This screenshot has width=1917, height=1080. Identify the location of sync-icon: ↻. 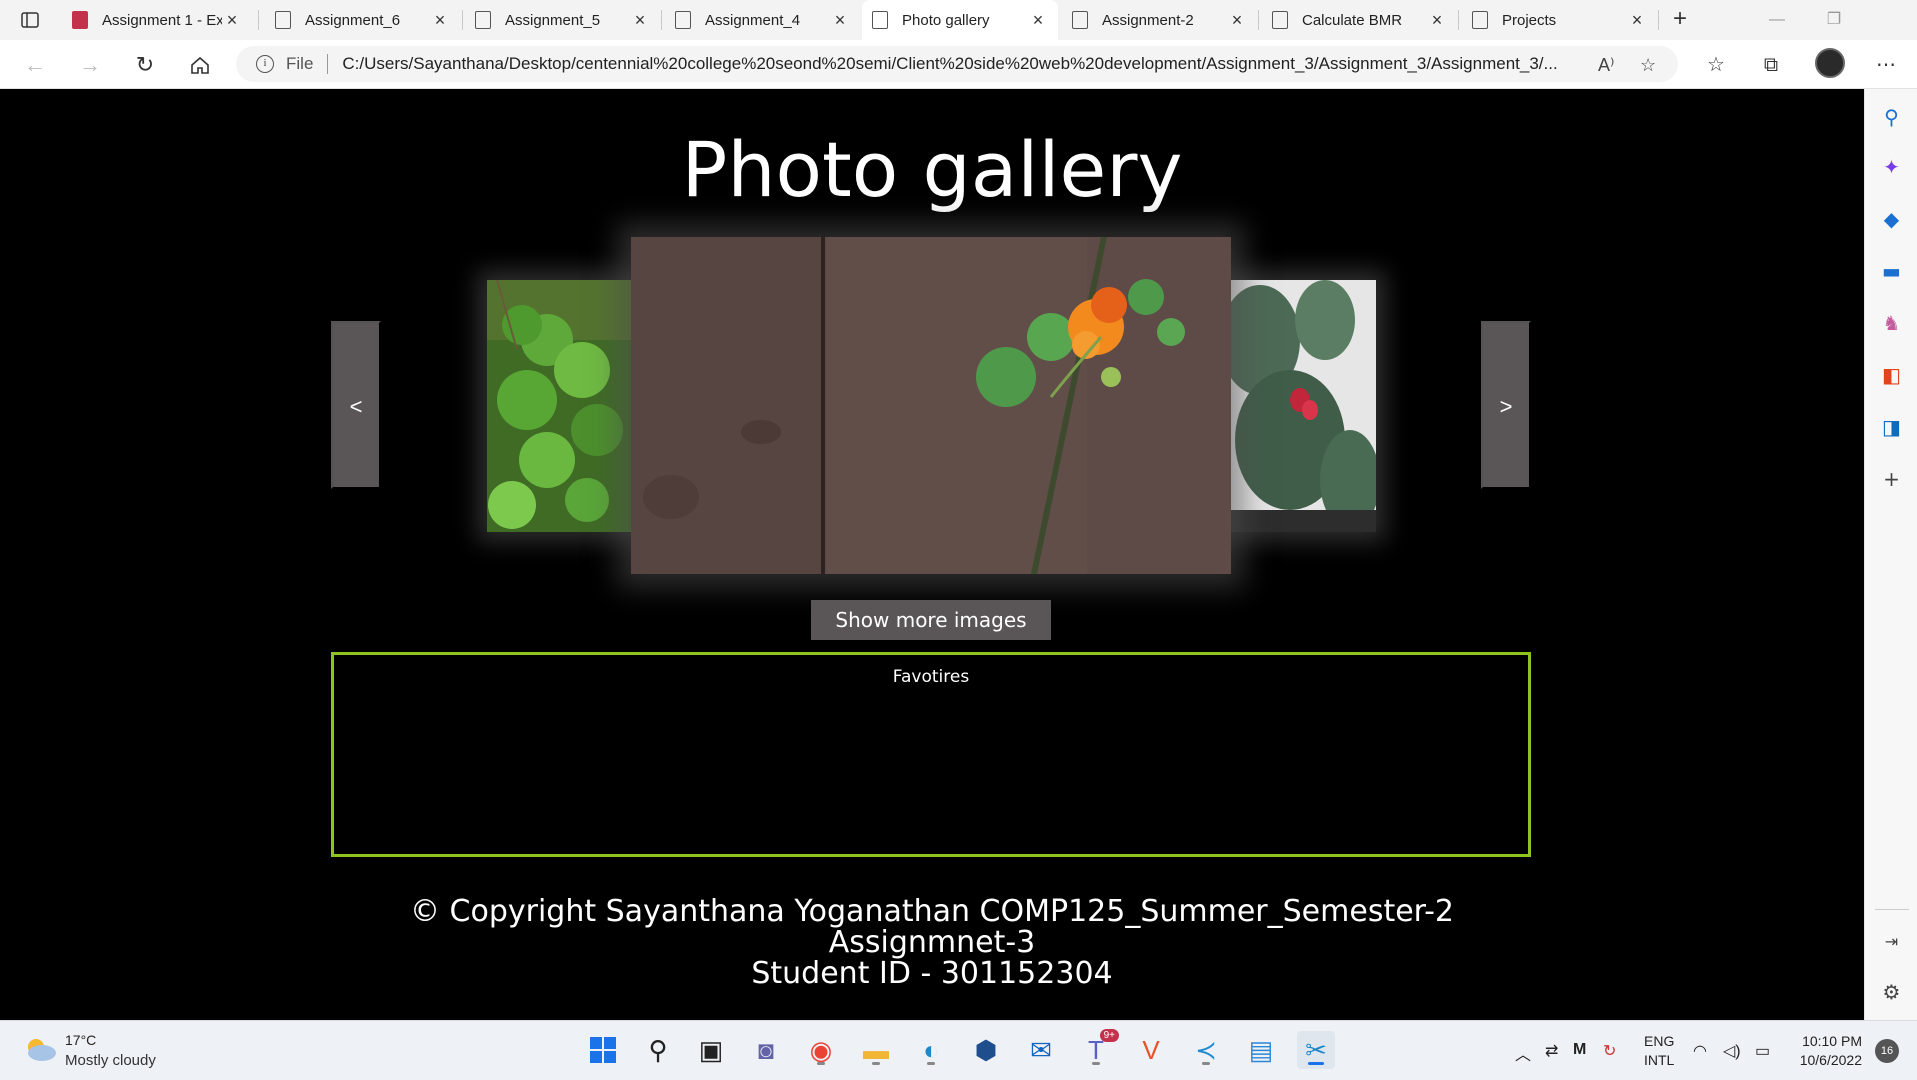
(1609, 1051).